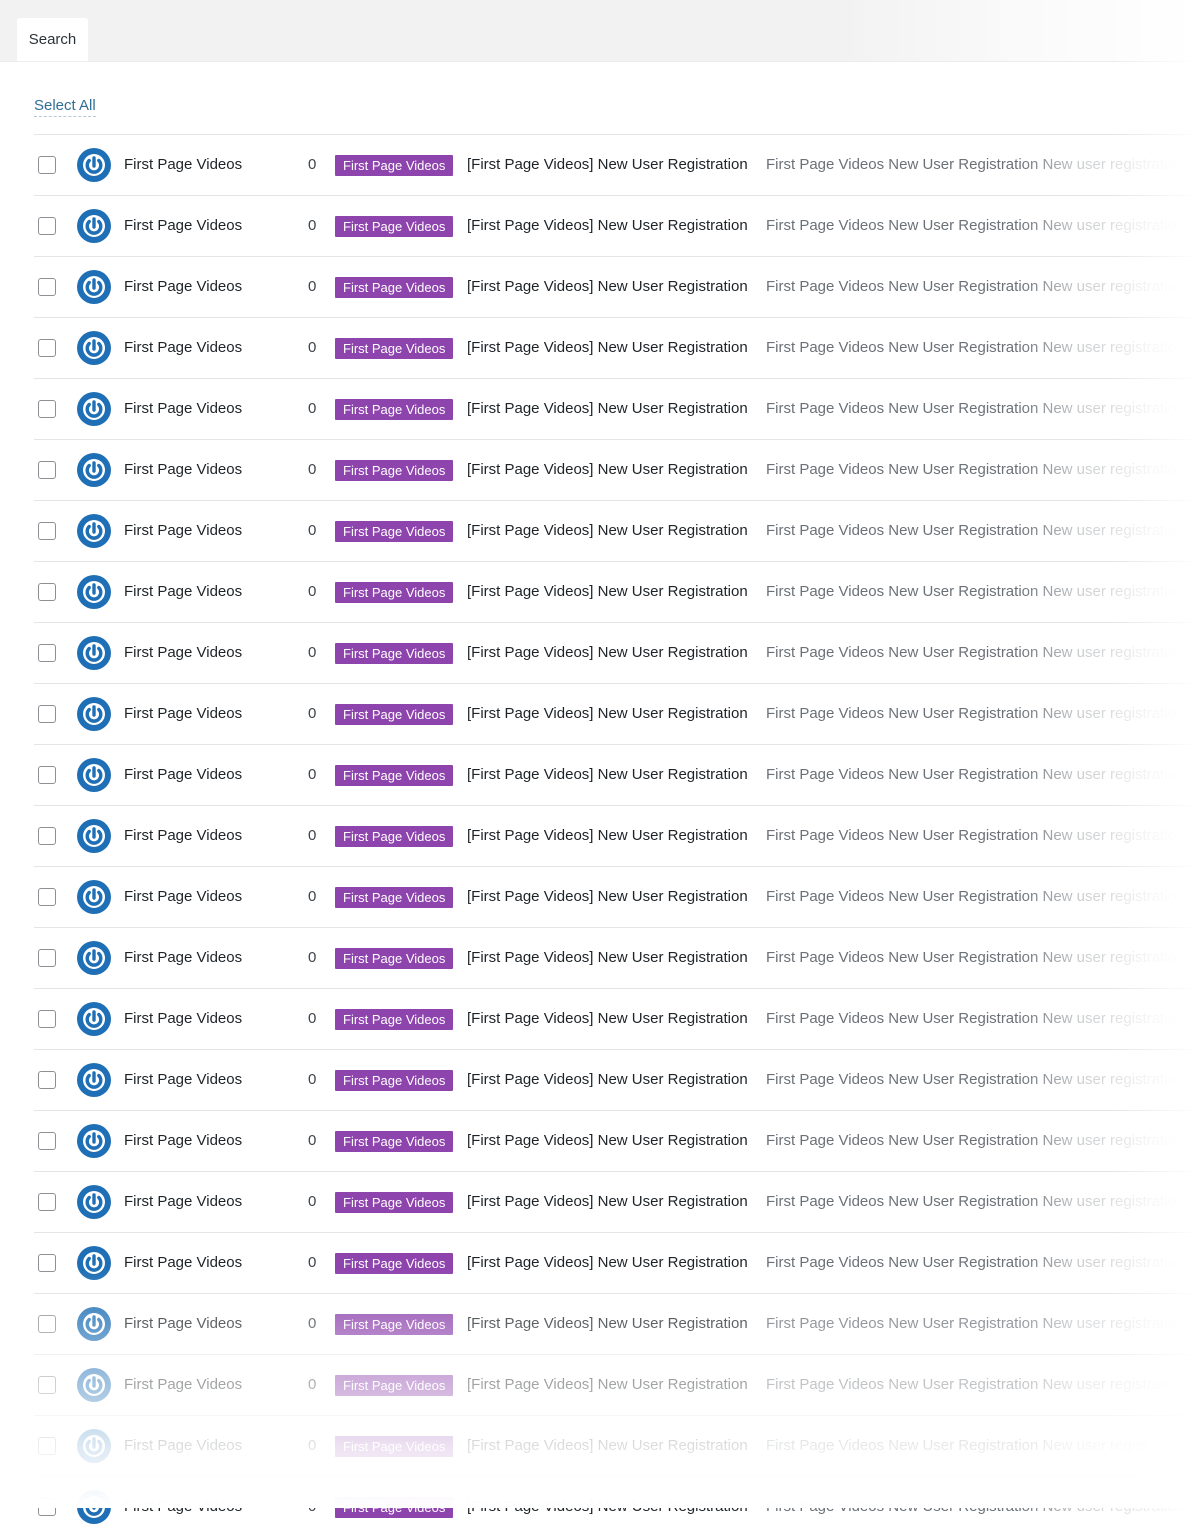  What do you see at coordinates (52, 39) in the screenshot?
I see `tab-search: Search` at bounding box center [52, 39].